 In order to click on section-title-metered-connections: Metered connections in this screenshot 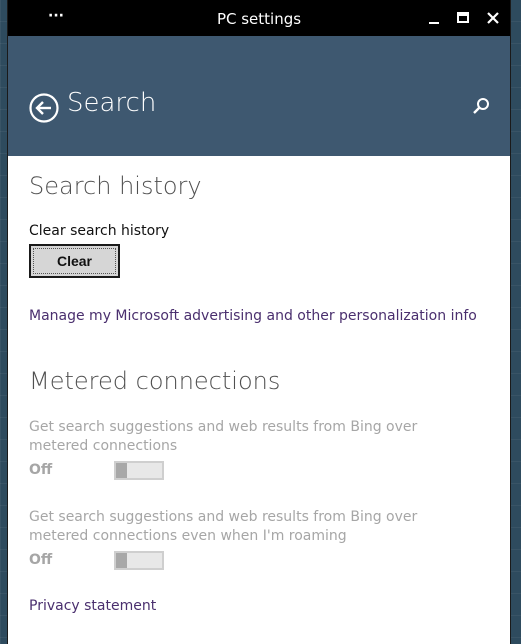, I will do `click(155, 381)`.